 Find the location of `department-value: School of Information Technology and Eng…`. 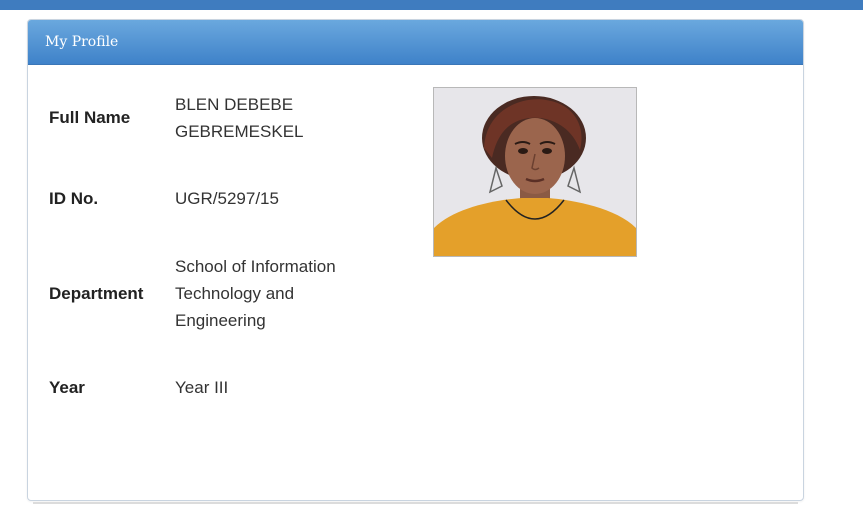

department-value: School of Information Technology and Eng… is located at coordinates (275, 293).